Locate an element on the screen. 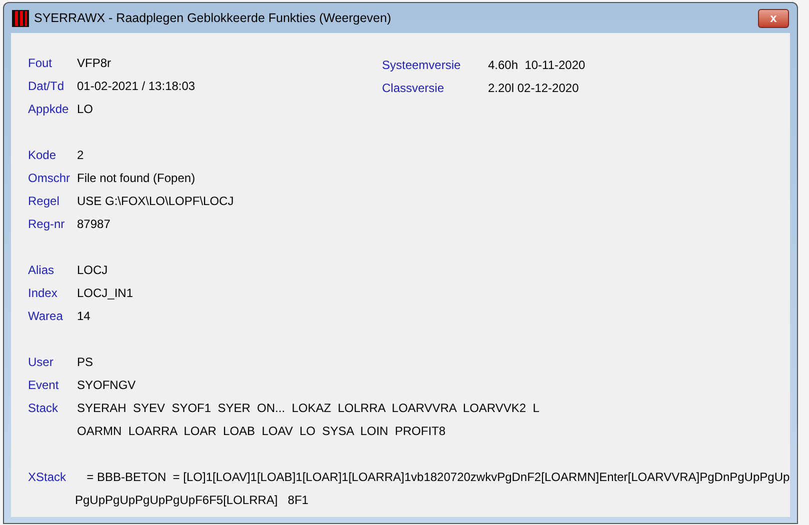 The width and height of the screenshot is (809, 525). field-value: 2.20l 02-12-2020 is located at coordinates (533, 88).